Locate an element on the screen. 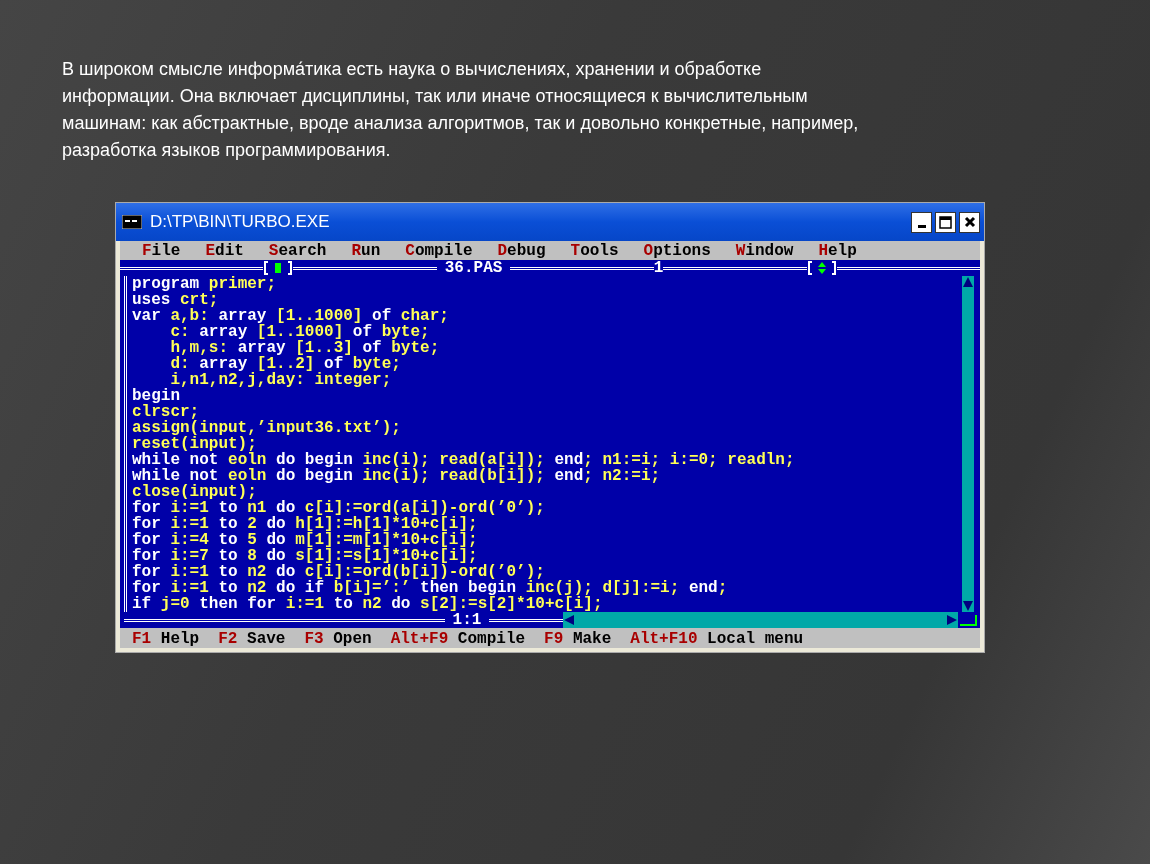  horizontal-scrollbar is located at coordinates (760, 620).